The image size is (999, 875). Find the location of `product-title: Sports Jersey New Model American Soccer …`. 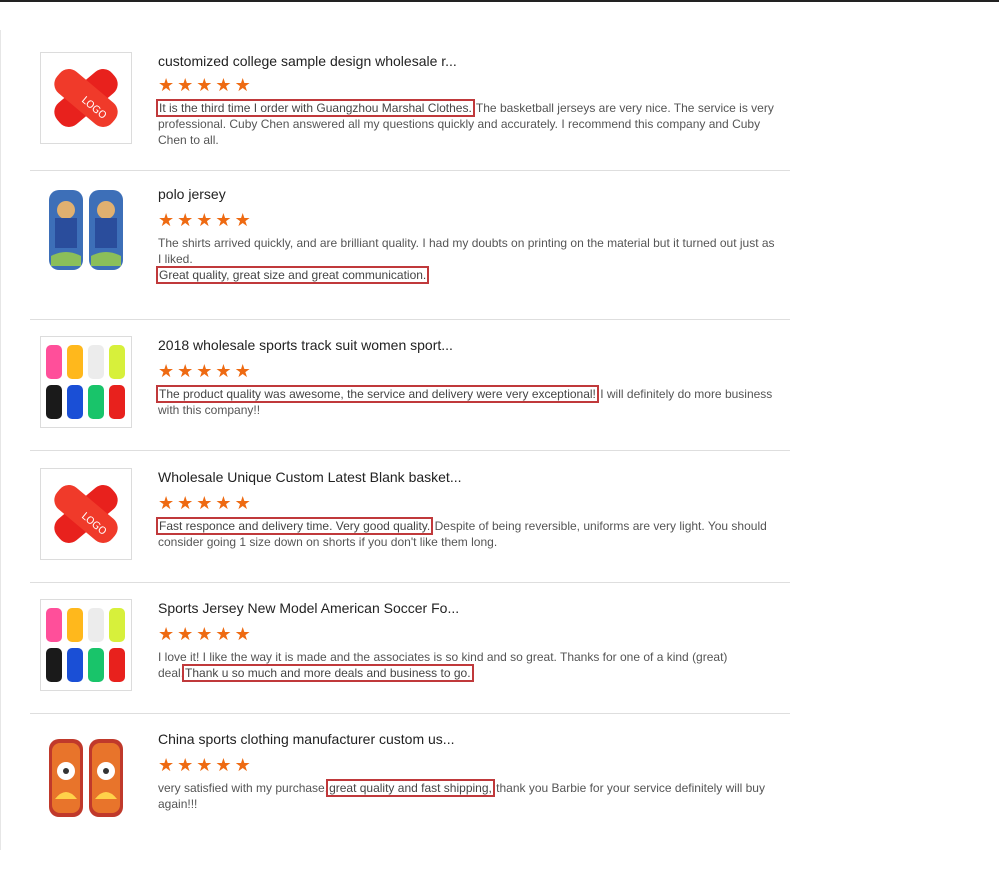

product-title: Sports Jersey New Model American Soccer … is located at coordinates (468, 608).